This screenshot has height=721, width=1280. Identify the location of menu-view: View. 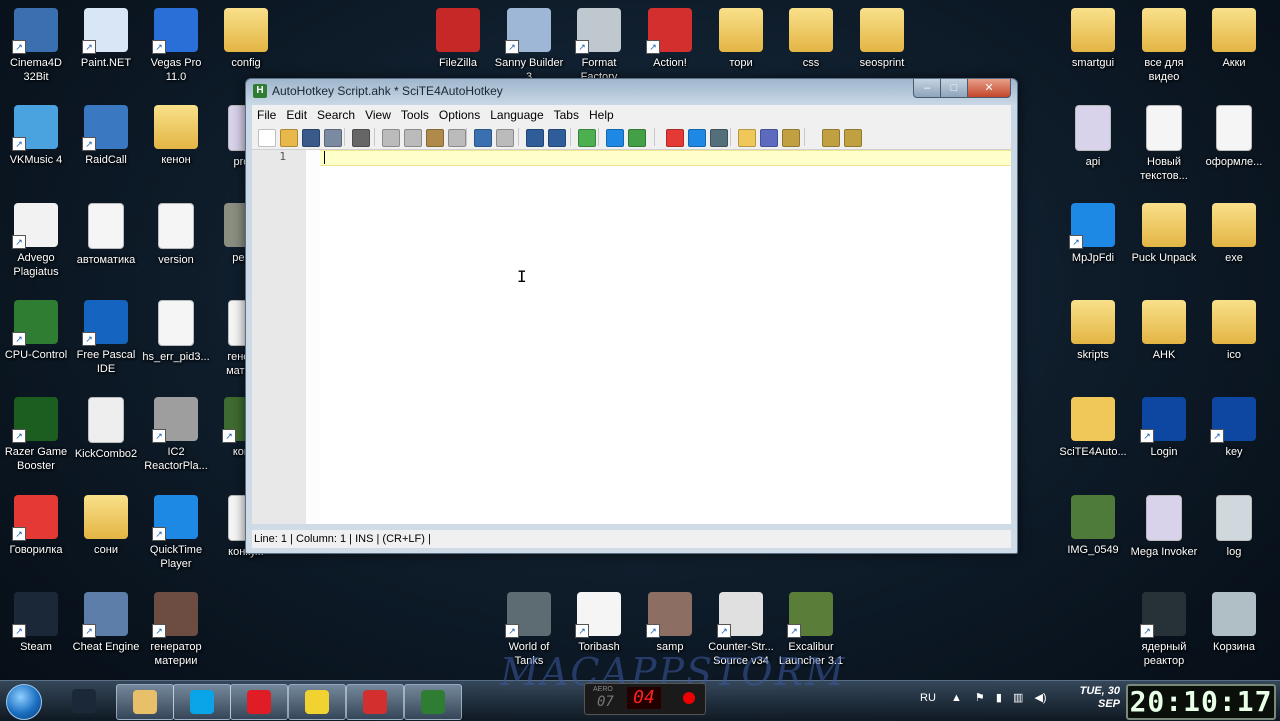
(378, 113).